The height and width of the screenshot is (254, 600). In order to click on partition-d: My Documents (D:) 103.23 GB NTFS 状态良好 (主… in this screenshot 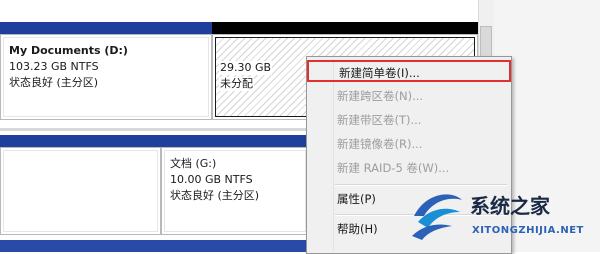, I will do `click(106, 77)`.